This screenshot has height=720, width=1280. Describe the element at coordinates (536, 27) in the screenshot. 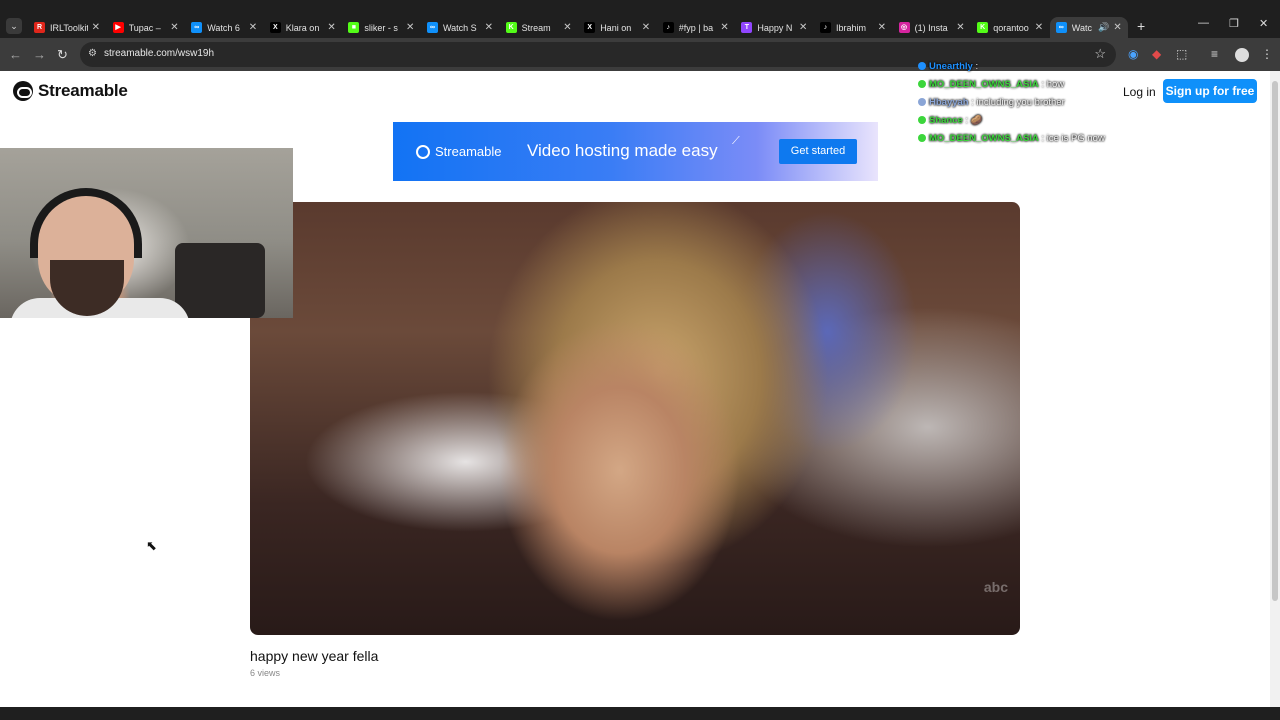

I see `tab-title: Stream` at that location.